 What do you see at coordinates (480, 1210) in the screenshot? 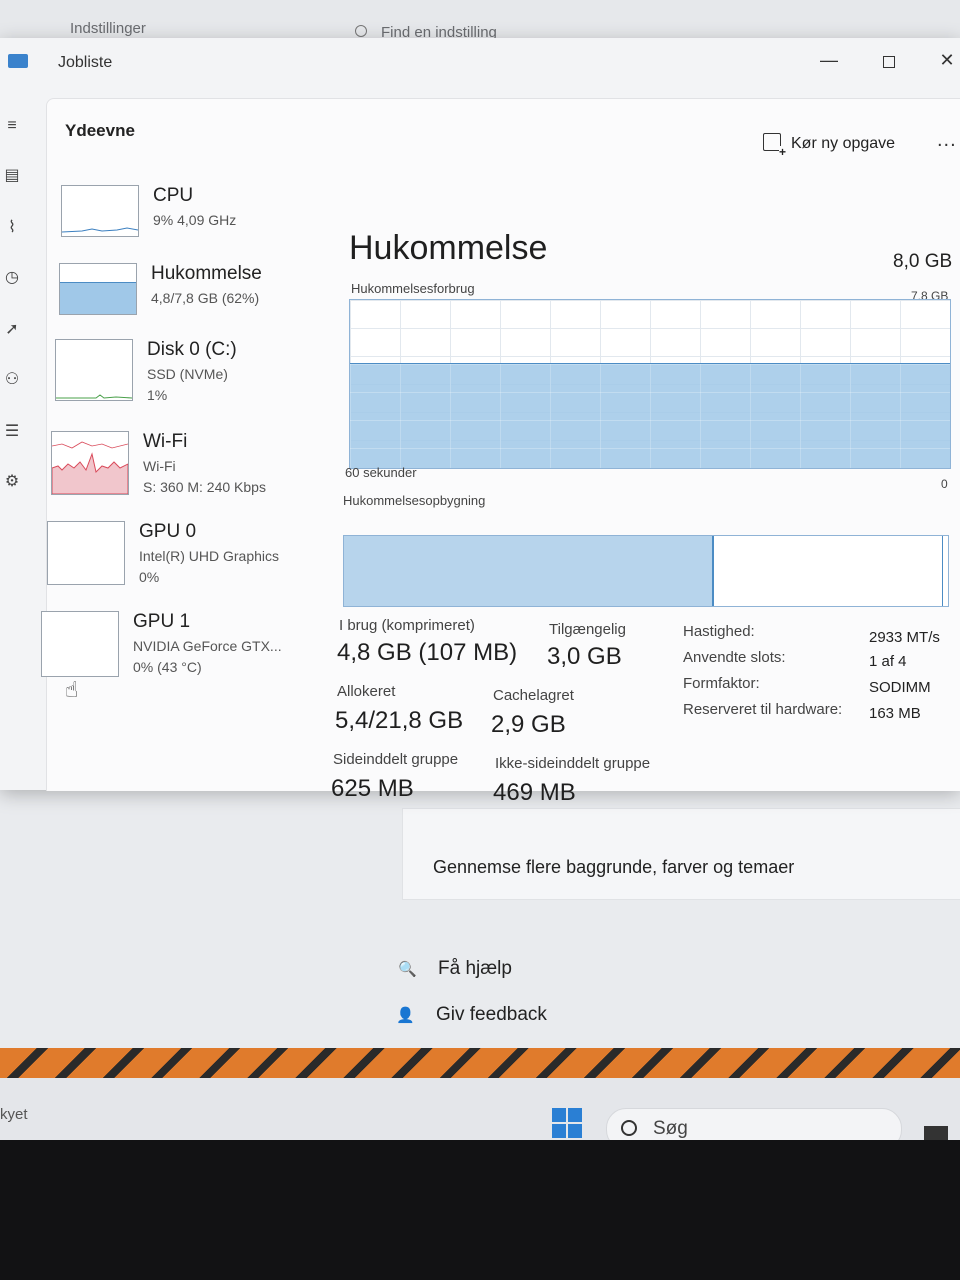
I see `screen-bezel` at bounding box center [480, 1210].